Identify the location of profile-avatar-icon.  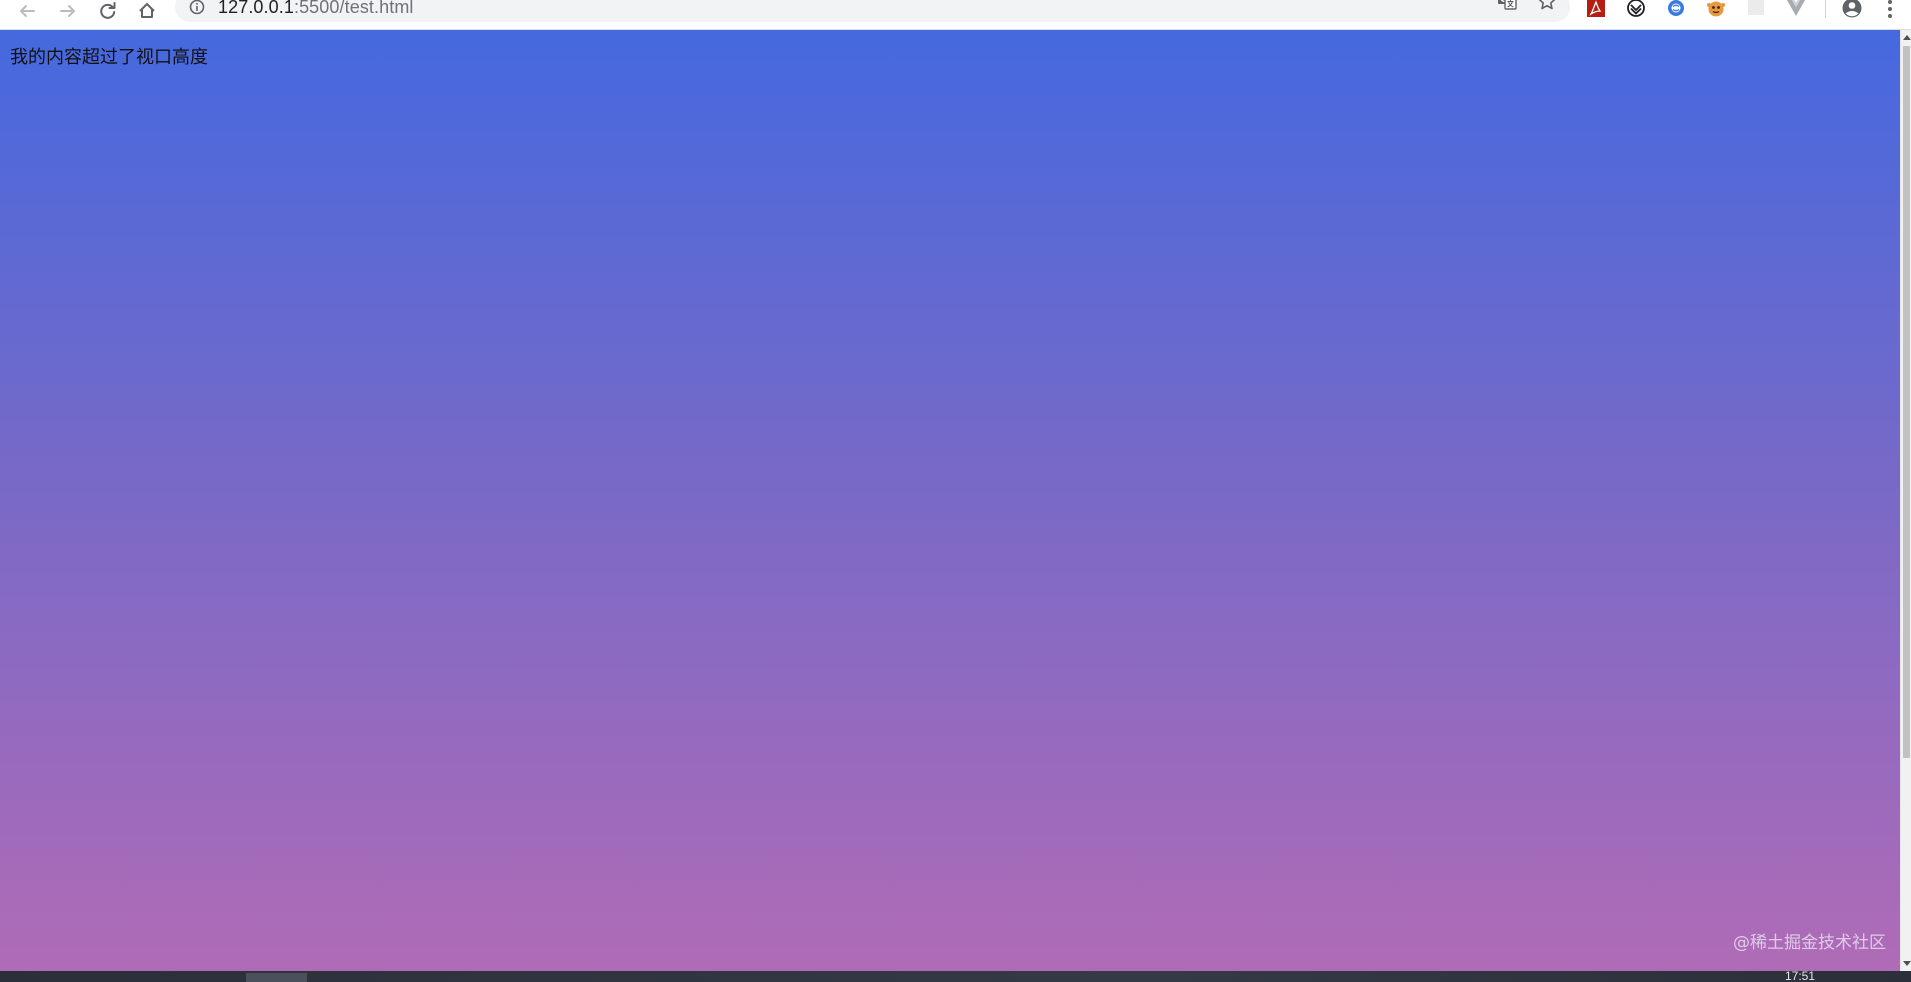
(1852, 9).